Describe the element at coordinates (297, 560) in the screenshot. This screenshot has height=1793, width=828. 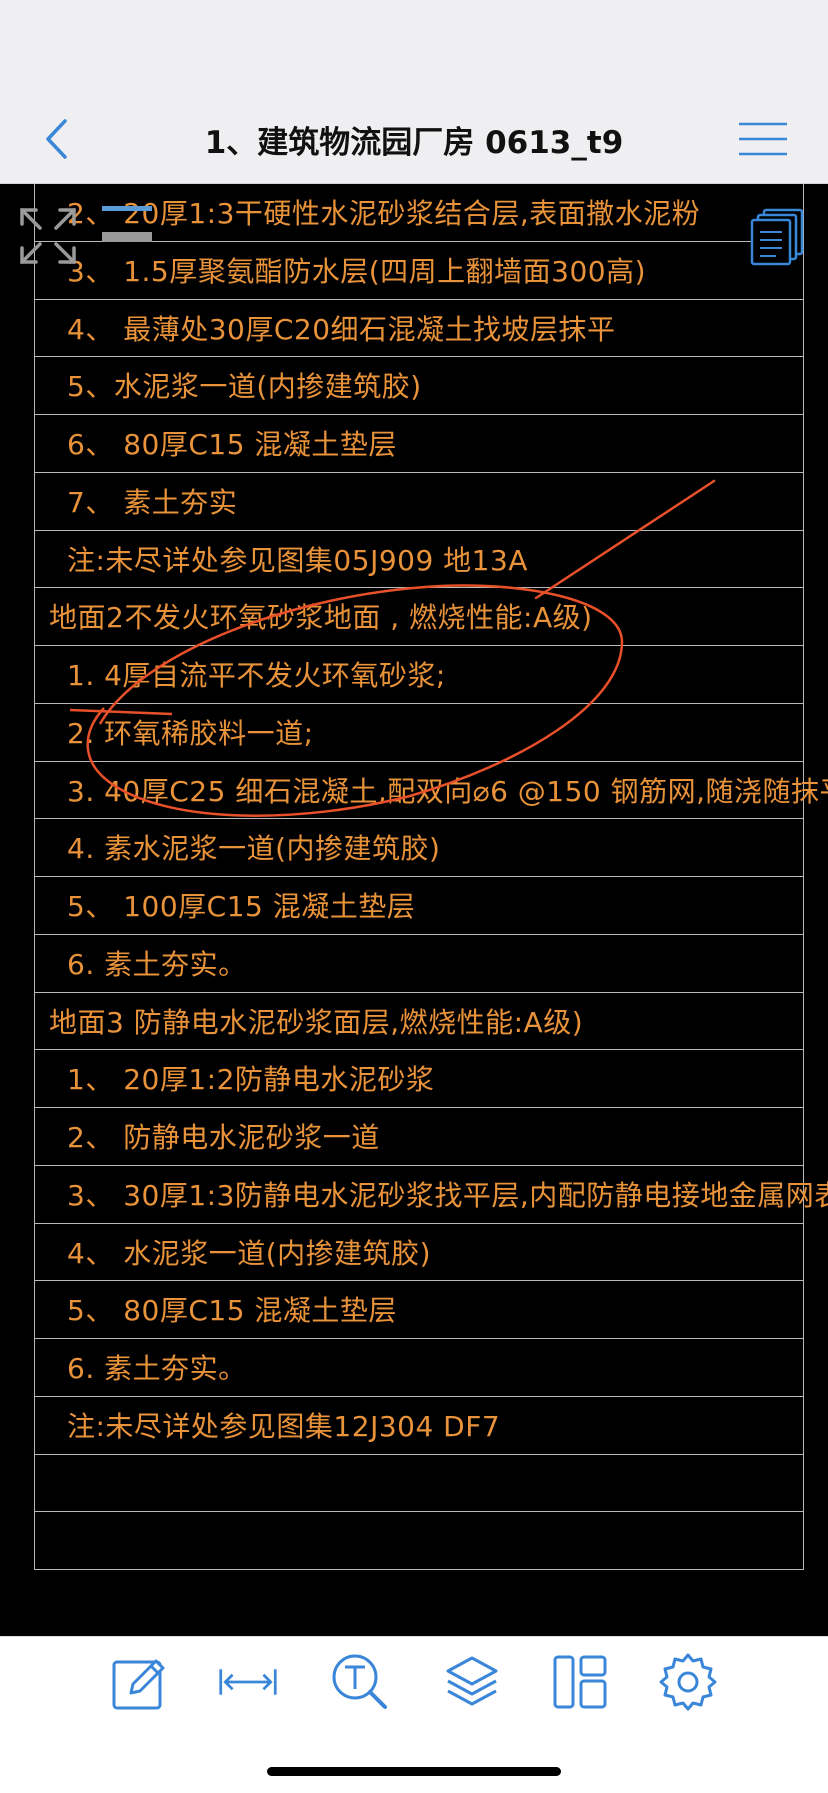
I see `drawing-row-text: 注:未尽详处参见图集05J909 地13A` at that location.